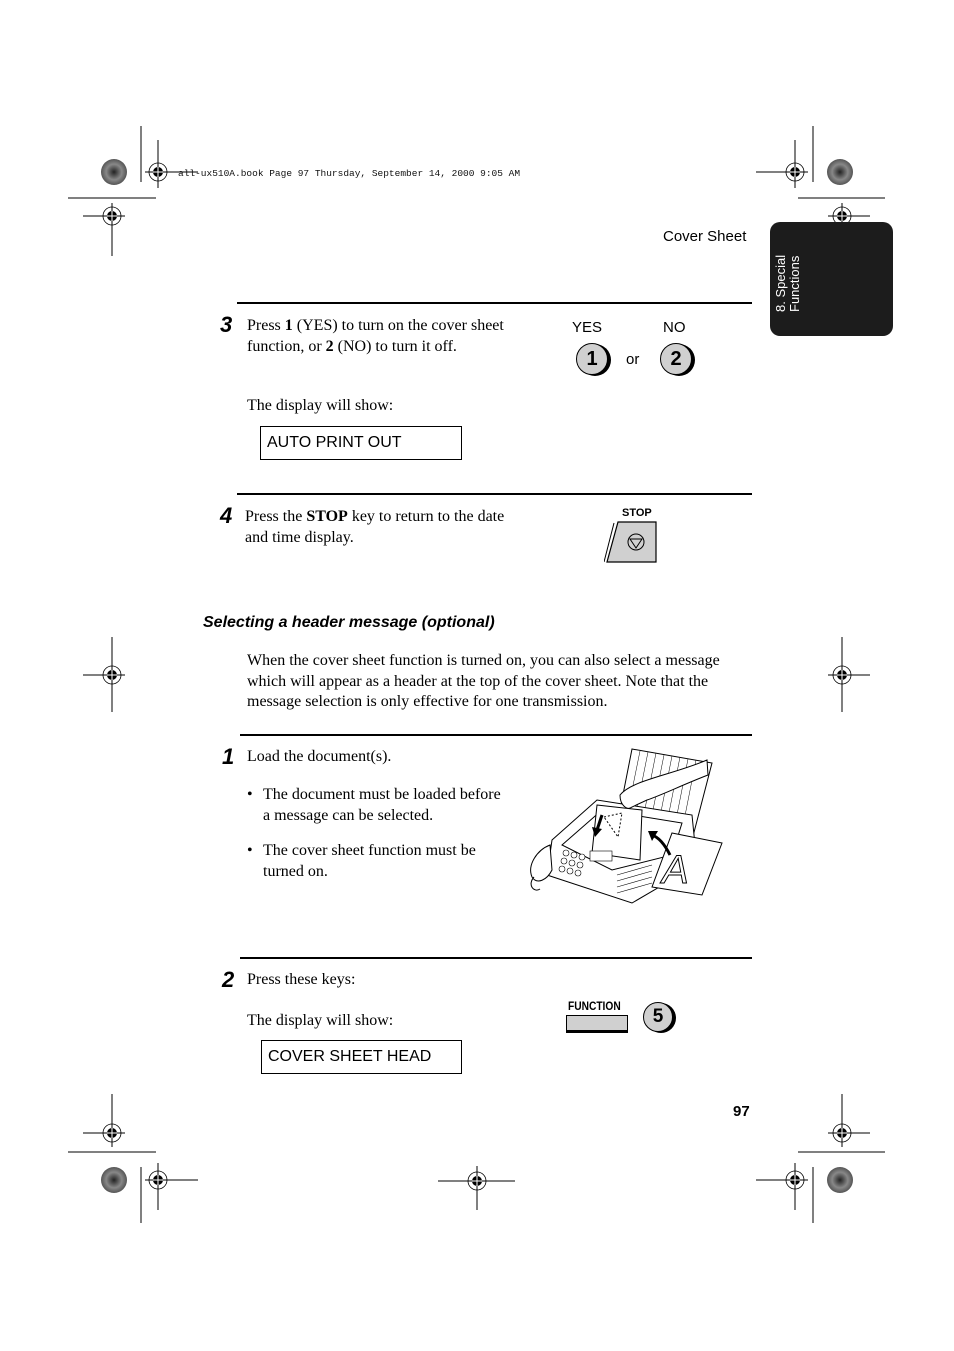 The height and width of the screenshot is (1351, 954). Describe the element at coordinates (395, 346) in the screenshot. I see `text-run: (NO) to turn it off.` at that location.